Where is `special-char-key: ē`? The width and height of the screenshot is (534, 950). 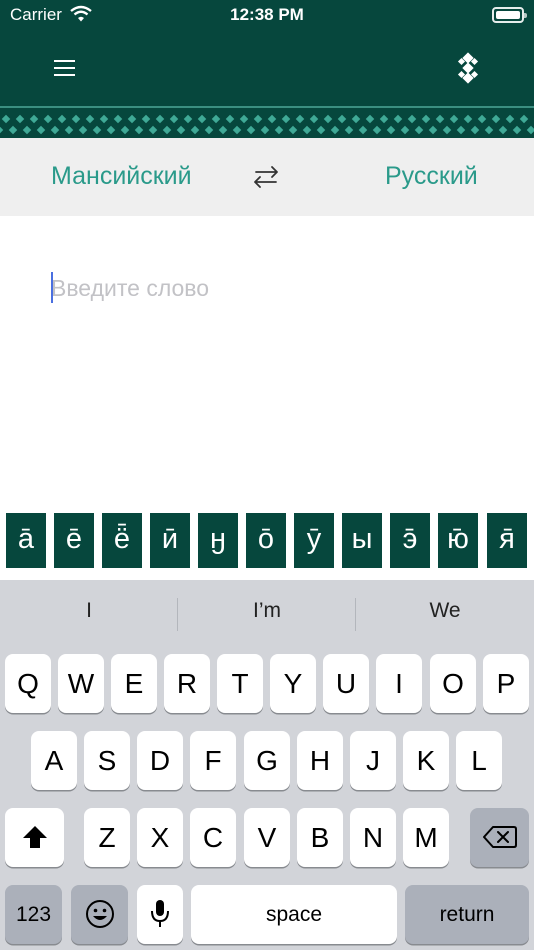 special-char-key: ē is located at coordinates (74, 540).